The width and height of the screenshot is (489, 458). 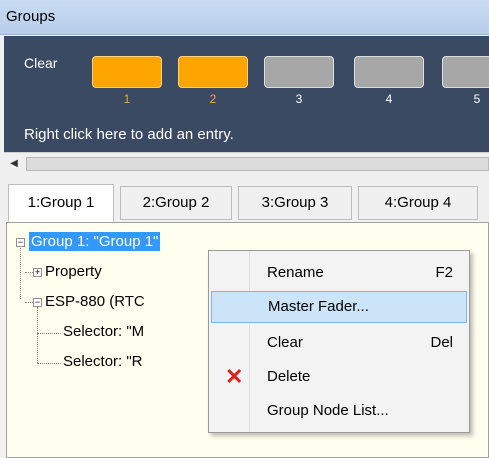 I want to click on menu-item-label: Clear, so click(x=285, y=342).